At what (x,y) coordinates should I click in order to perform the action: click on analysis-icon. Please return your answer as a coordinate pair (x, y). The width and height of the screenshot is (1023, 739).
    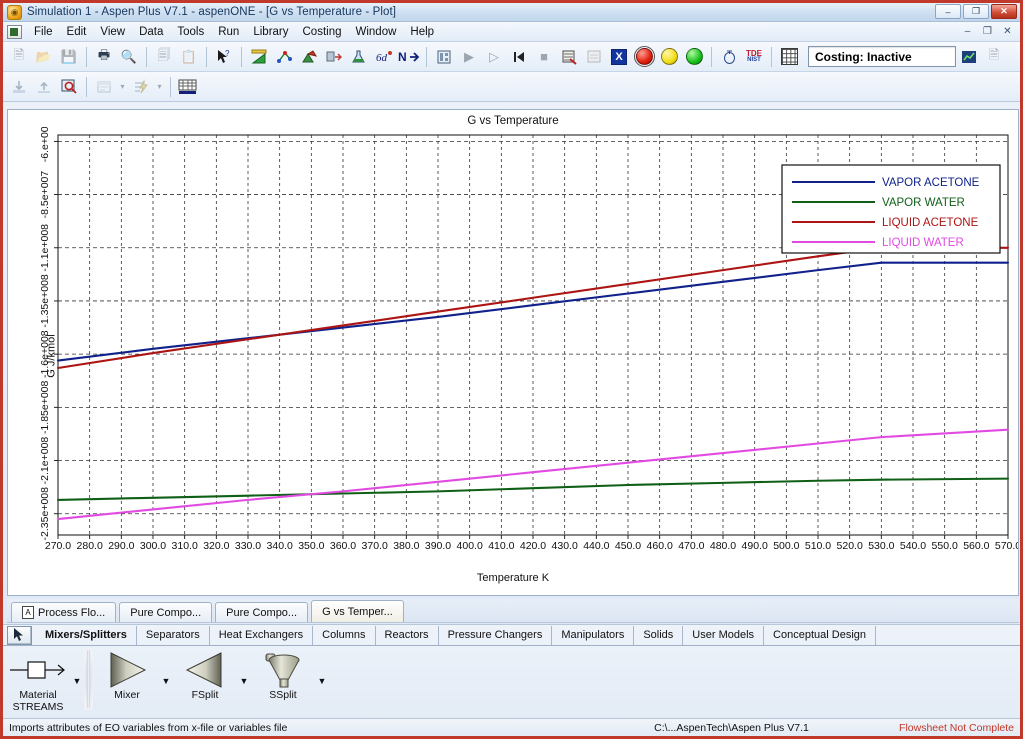
    Looking at the image, I should click on (359, 57).